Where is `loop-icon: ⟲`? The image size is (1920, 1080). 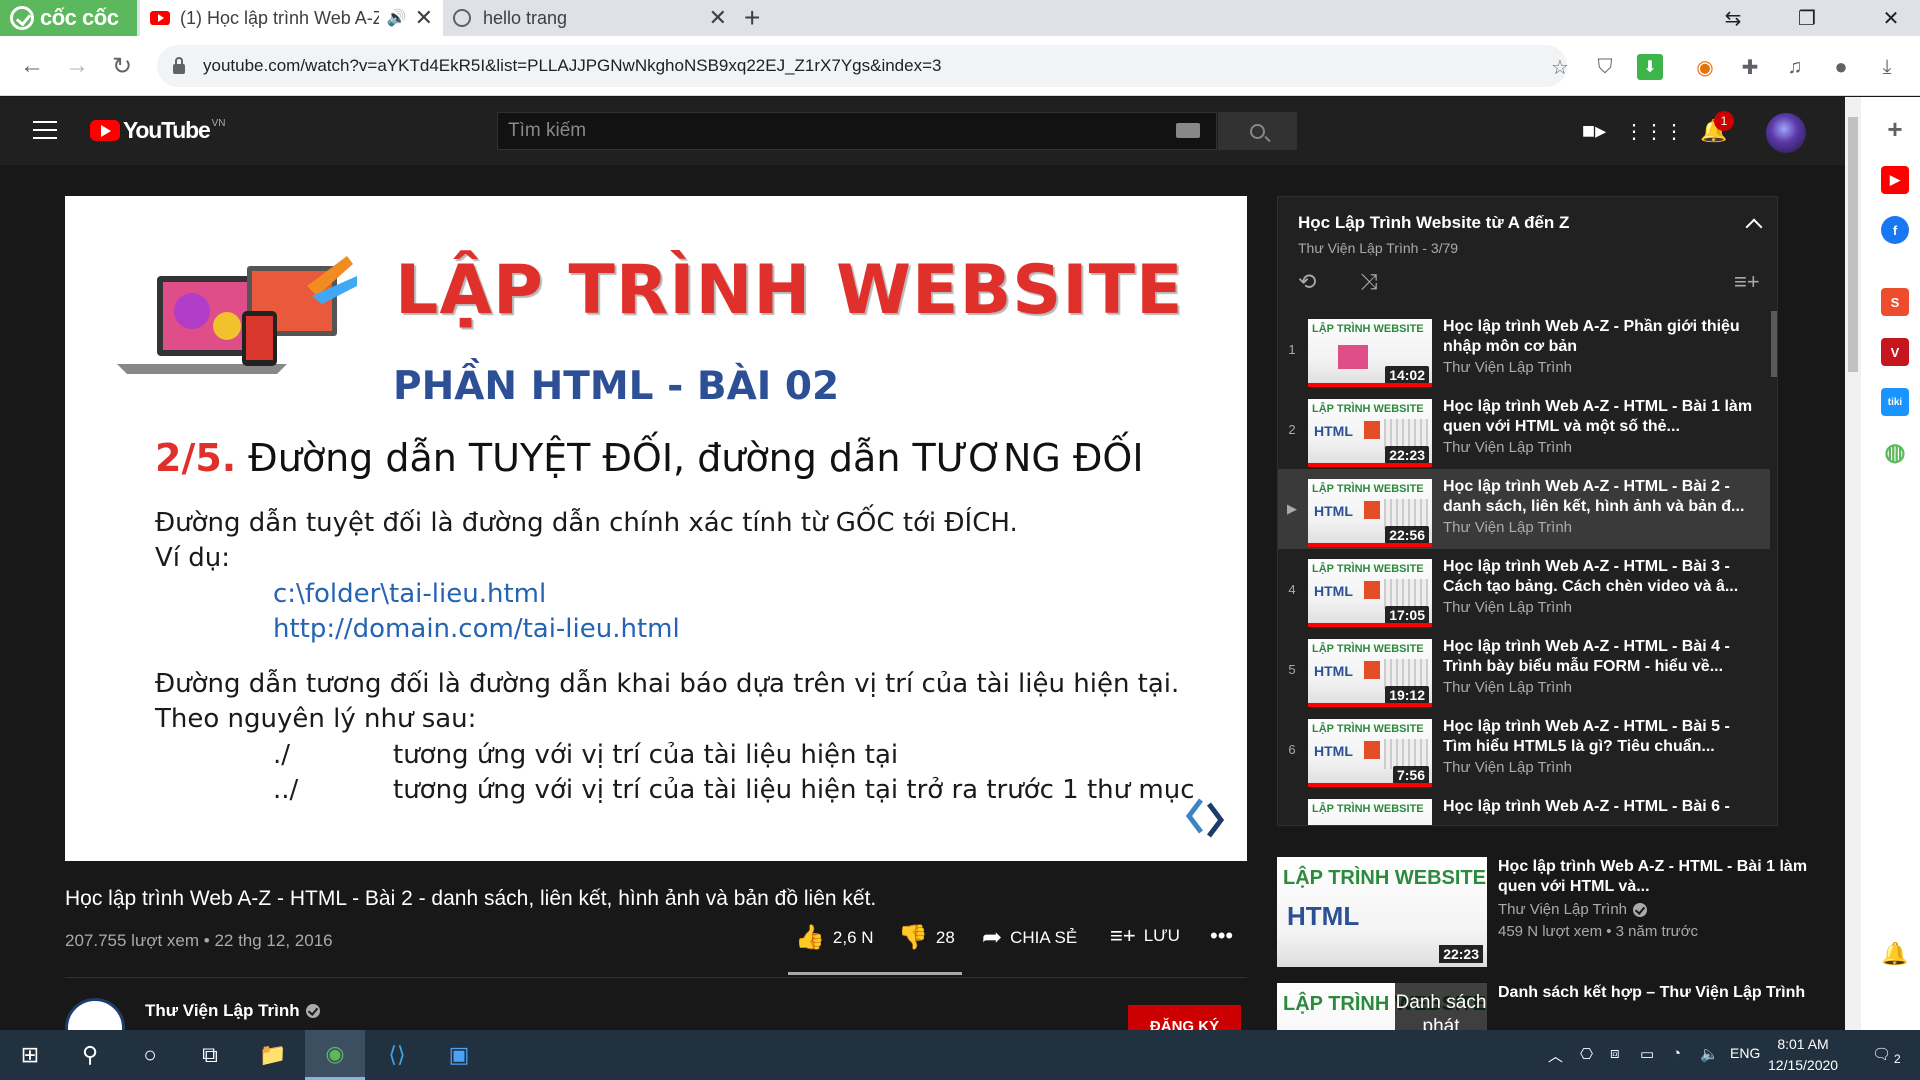
loop-icon: ⟲ is located at coordinates (1307, 282).